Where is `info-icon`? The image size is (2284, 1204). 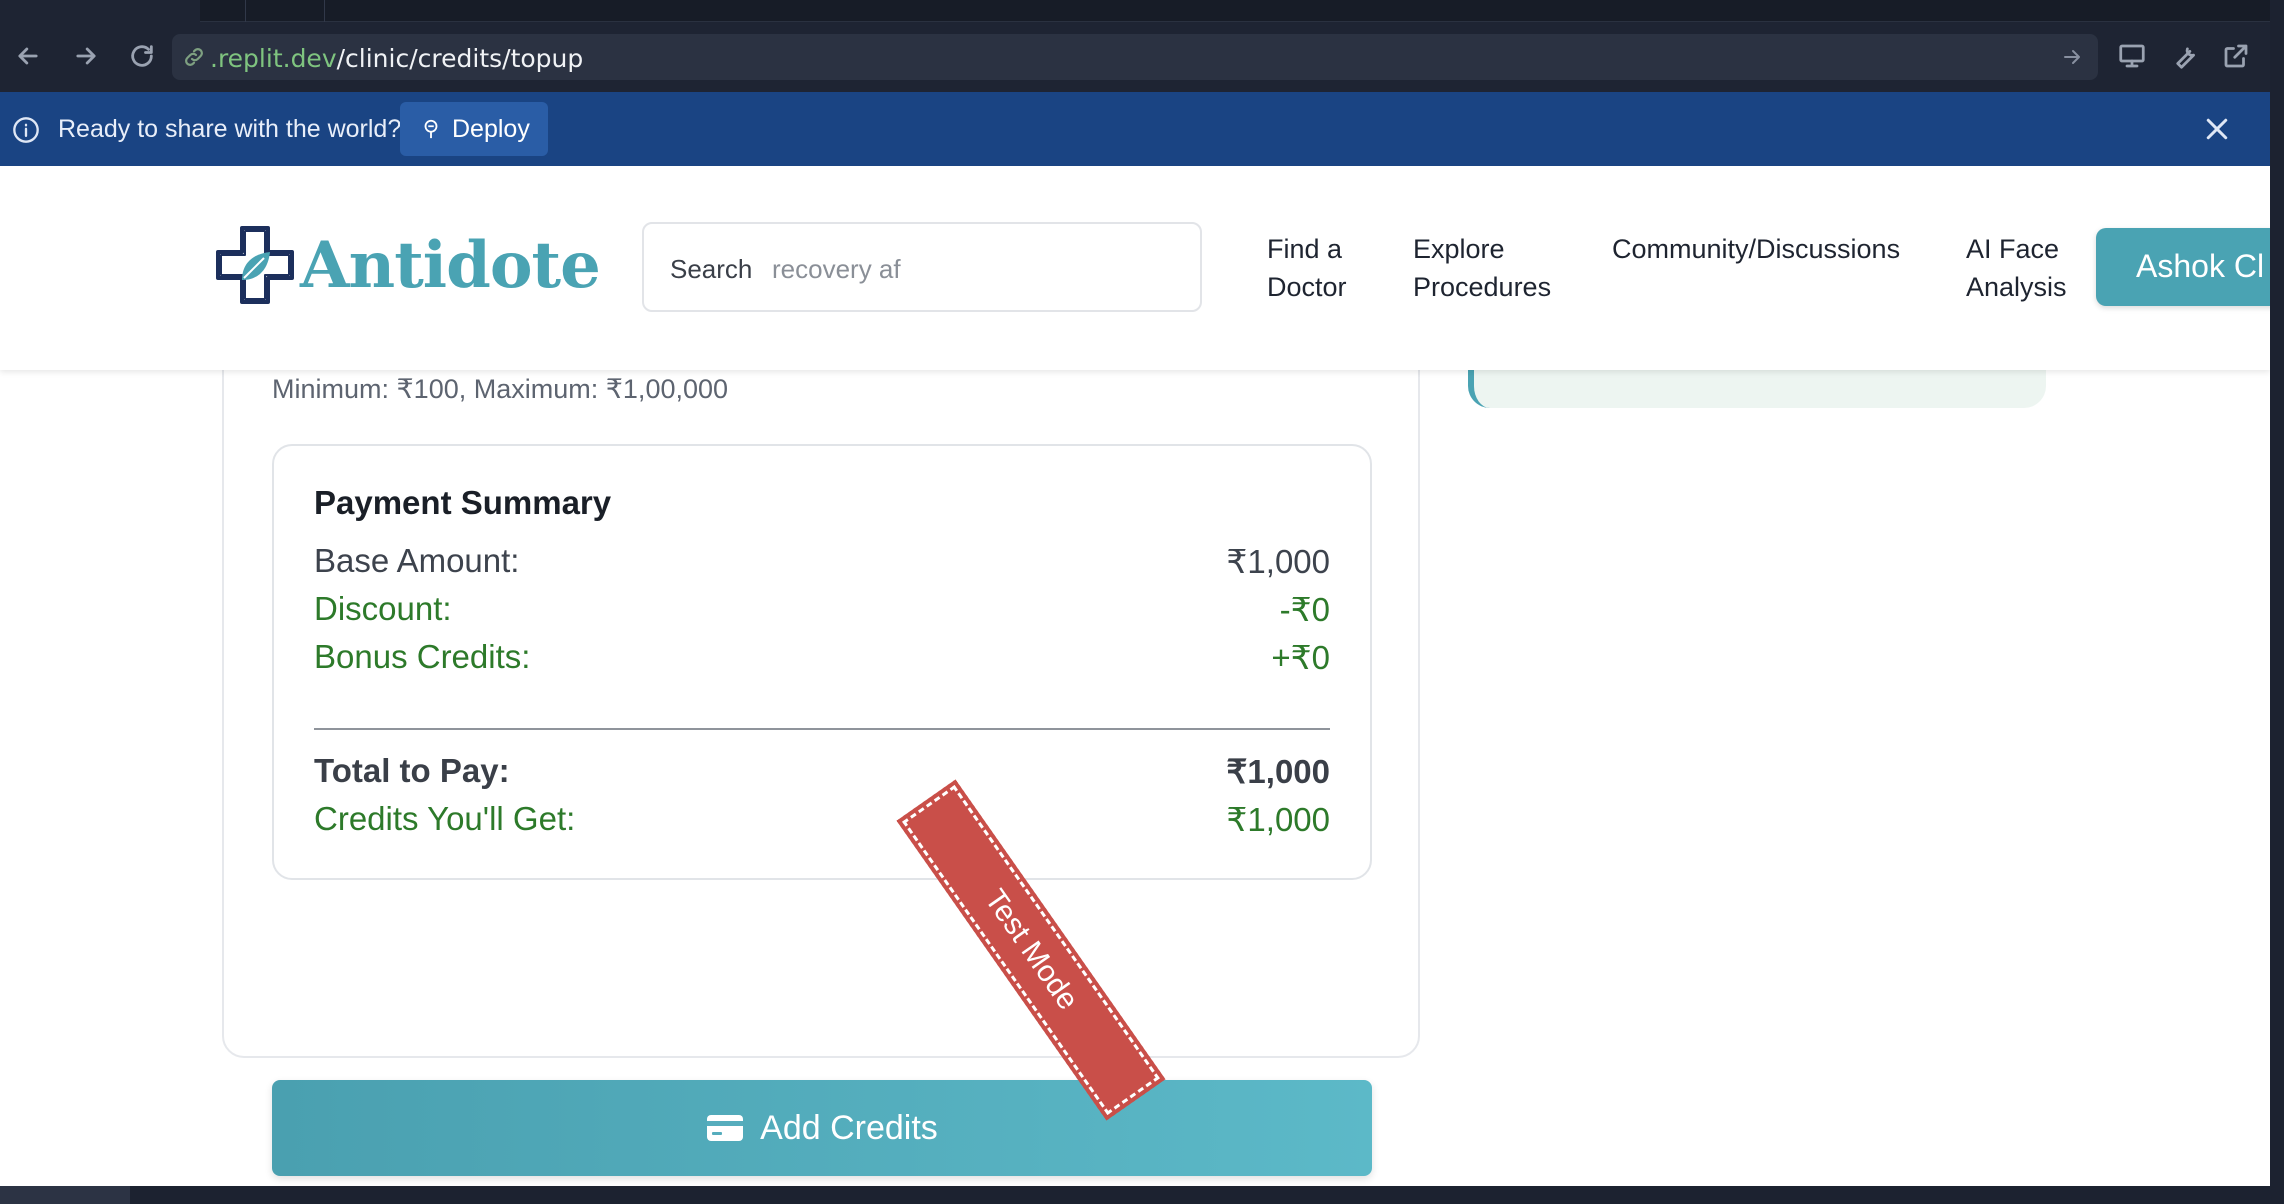
info-icon is located at coordinates (26, 130).